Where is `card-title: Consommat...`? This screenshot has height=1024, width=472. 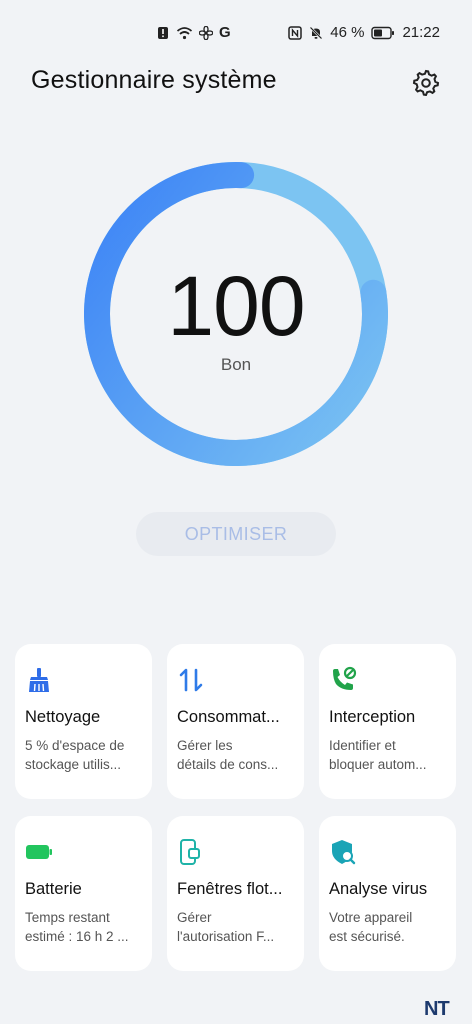 card-title: Consommat... is located at coordinates (228, 717).